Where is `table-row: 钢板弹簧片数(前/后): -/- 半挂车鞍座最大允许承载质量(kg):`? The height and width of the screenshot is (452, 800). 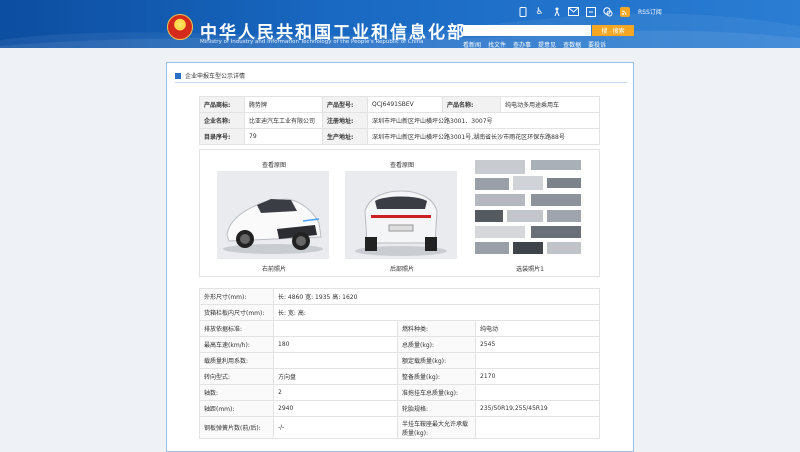 table-row: 钢板弹簧片数(前/后): -/- 半挂车鞍座最大允许承载质量(kg): is located at coordinates (399, 427).